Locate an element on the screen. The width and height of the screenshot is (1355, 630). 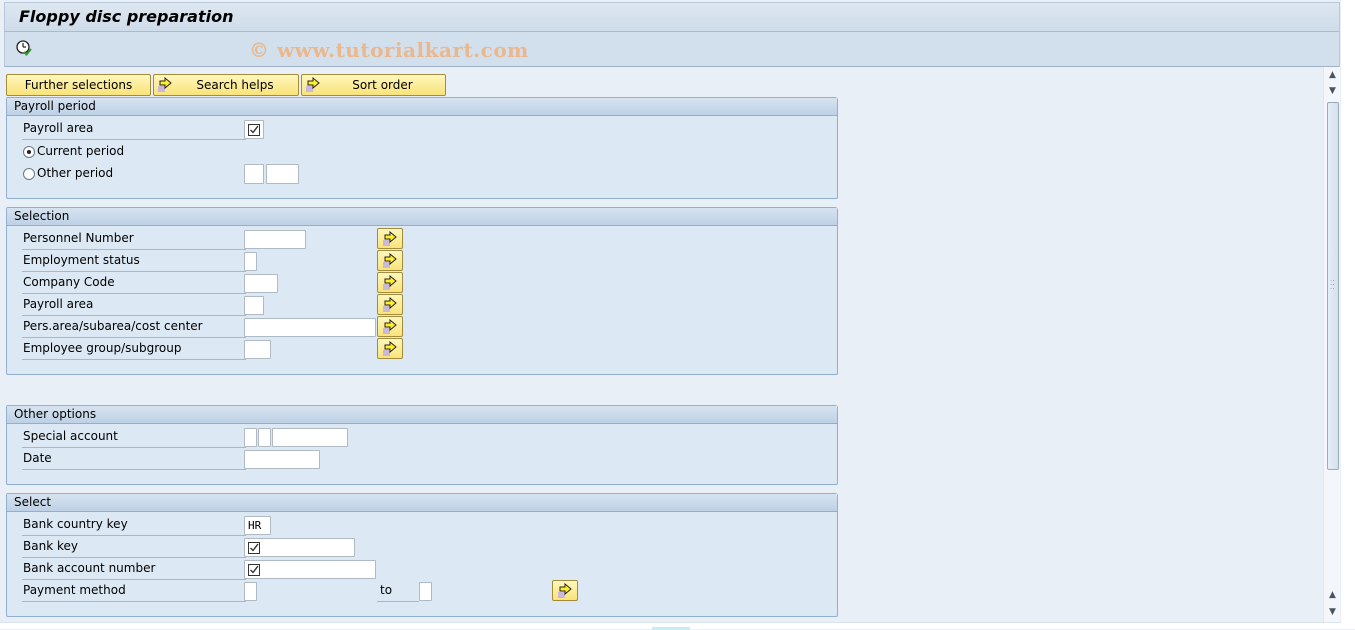
selection-row: Payroll area is located at coordinates (422, 305).